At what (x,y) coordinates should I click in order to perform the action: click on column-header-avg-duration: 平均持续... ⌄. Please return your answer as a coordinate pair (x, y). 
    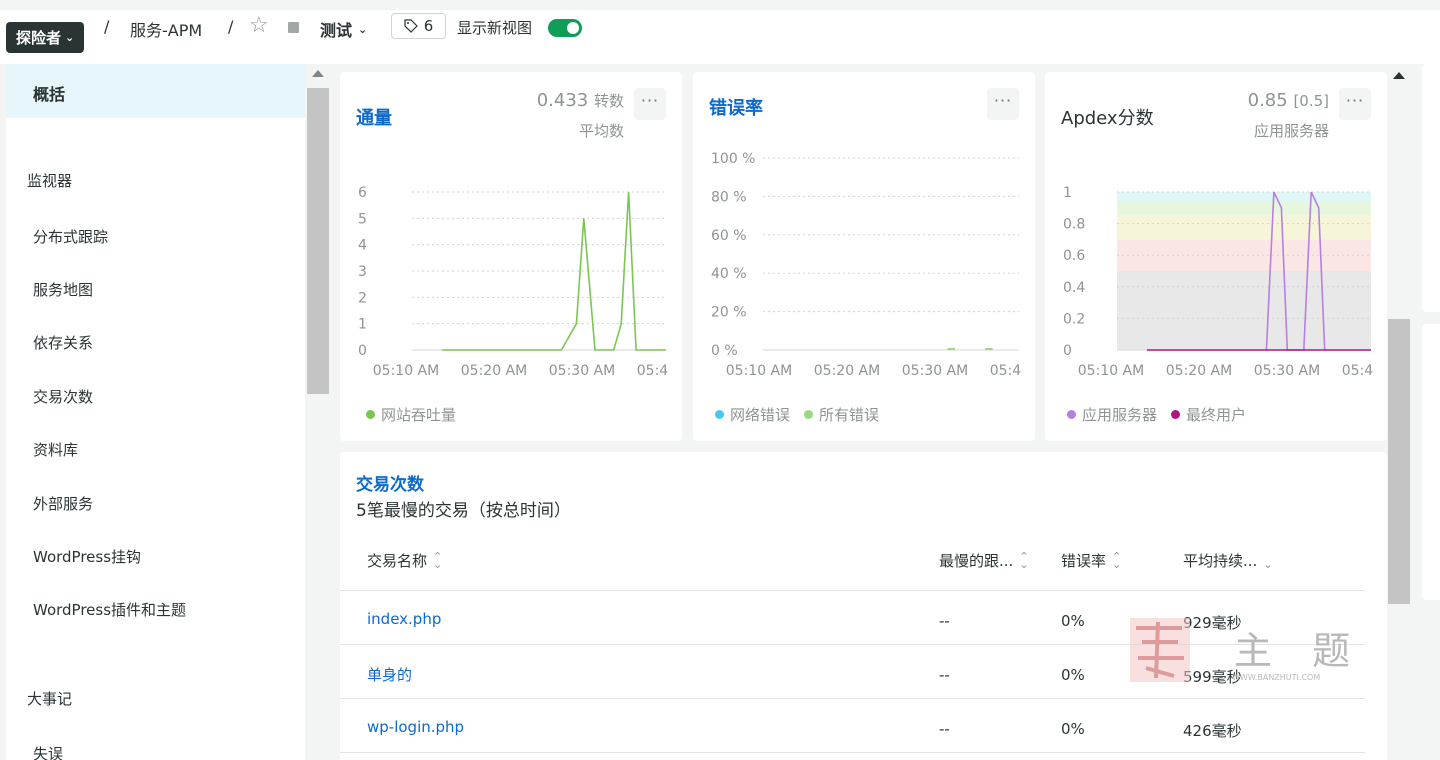
    Looking at the image, I should click on (1228, 560).